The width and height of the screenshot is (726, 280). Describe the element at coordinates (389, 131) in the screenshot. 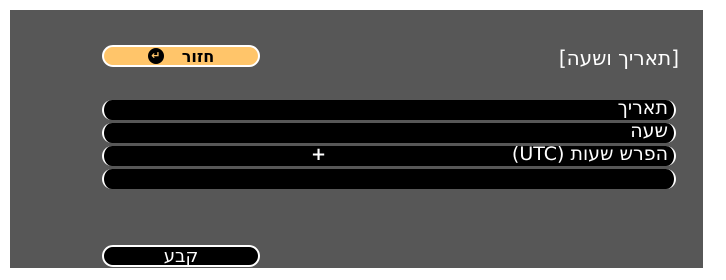

I see `row-time: שעה` at that location.